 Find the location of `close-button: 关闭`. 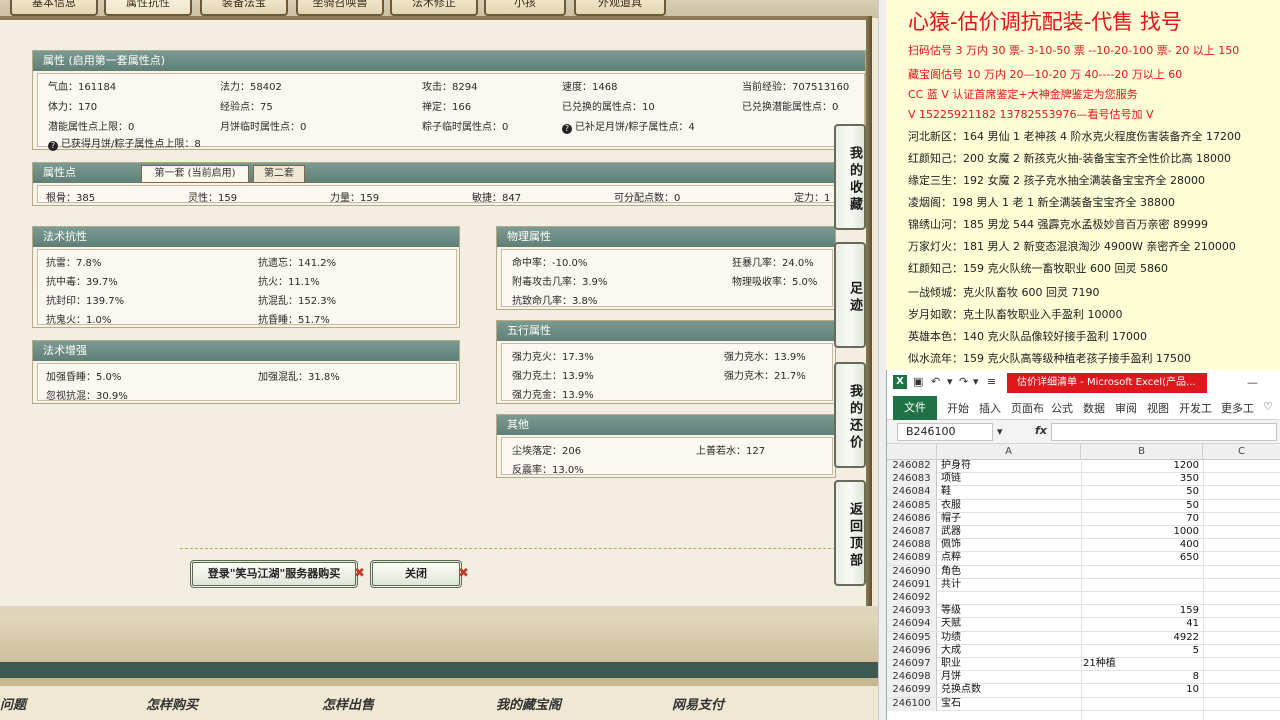

close-button: 关闭 is located at coordinates (416, 574).